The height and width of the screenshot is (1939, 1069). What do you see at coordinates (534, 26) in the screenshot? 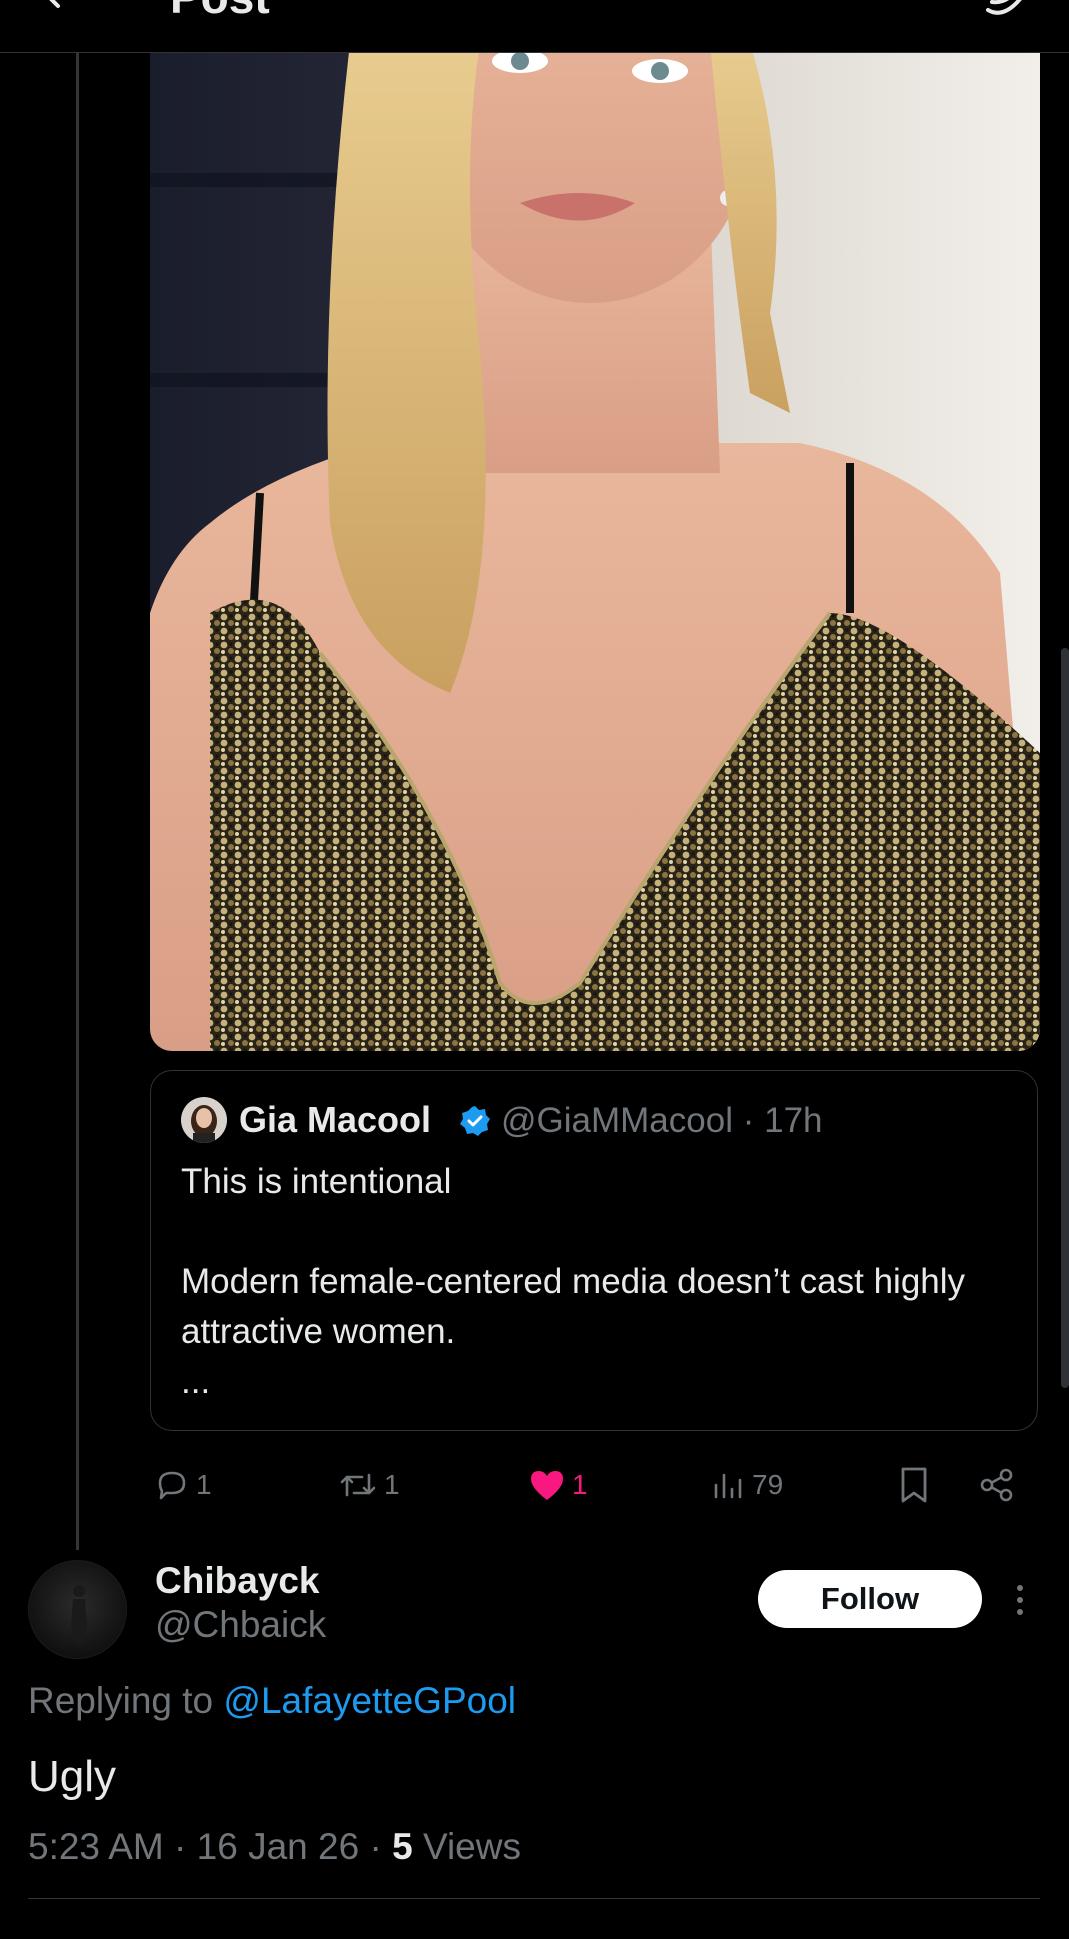
I see `top-bar: Post` at bounding box center [534, 26].